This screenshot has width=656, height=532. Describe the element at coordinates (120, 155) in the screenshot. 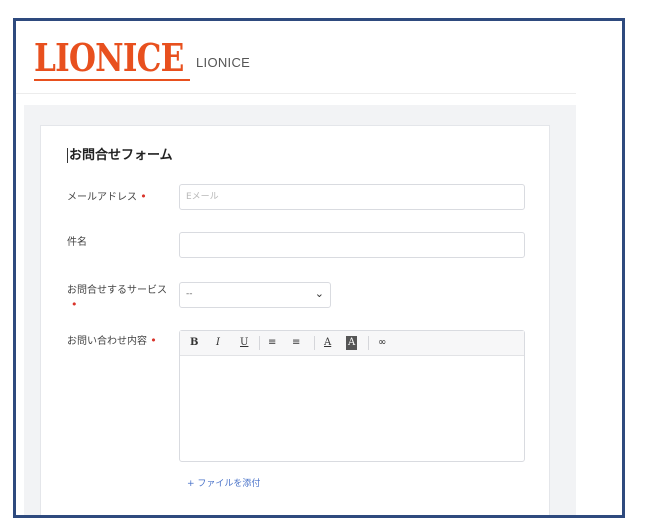

I see `form-title: お問合せフォーム` at that location.